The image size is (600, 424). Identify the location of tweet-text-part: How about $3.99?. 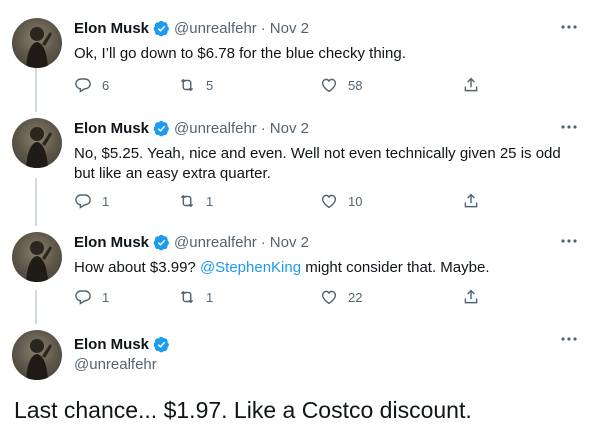
(137, 267).